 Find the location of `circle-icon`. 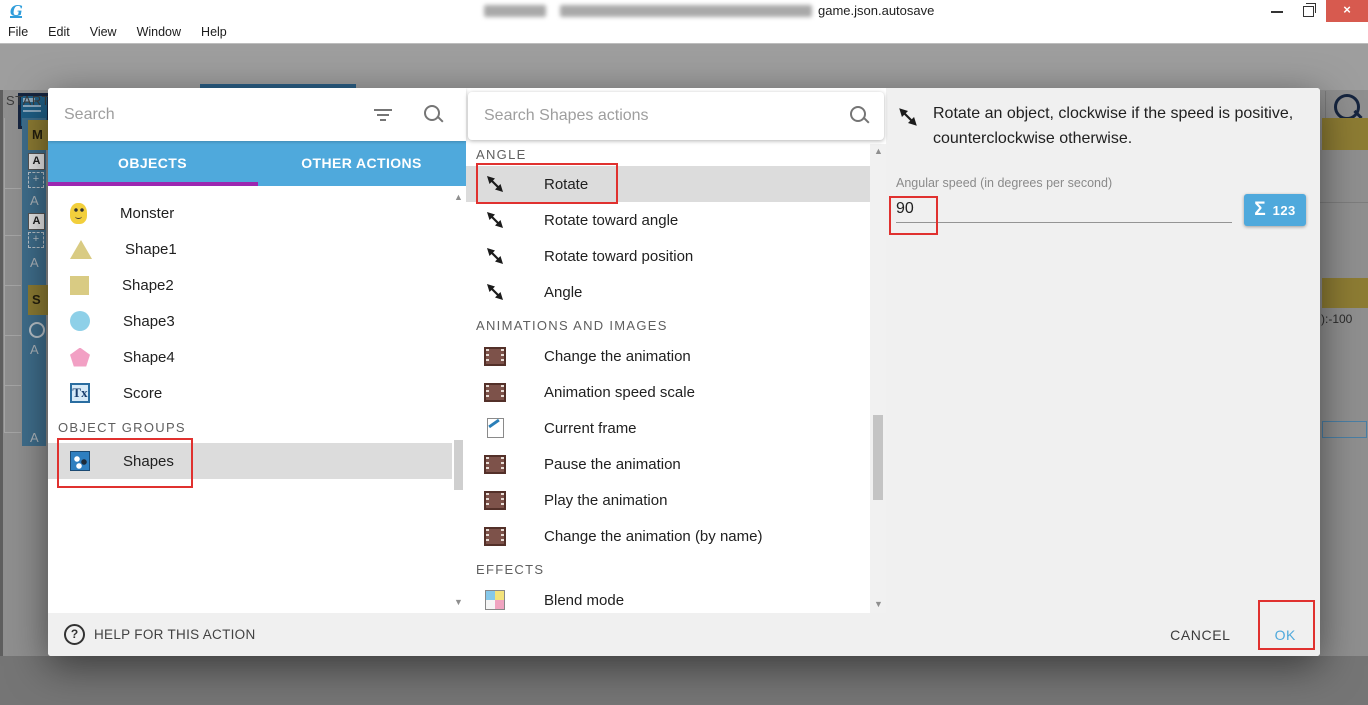

circle-icon is located at coordinates (80, 321).